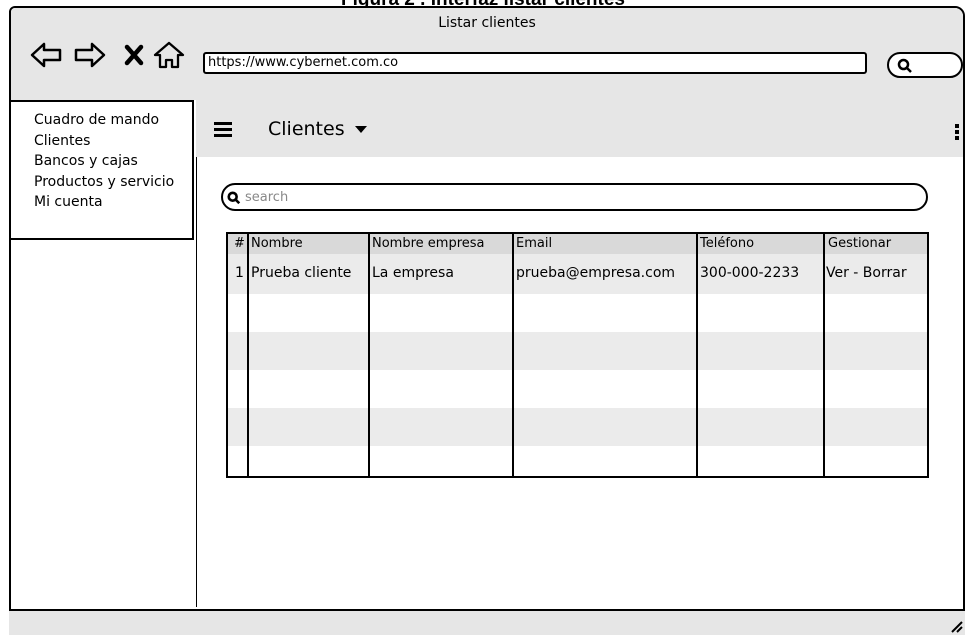  What do you see at coordinates (727, 243) in the screenshot?
I see `column-header-telefono: Teléfono` at bounding box center [727, 243].